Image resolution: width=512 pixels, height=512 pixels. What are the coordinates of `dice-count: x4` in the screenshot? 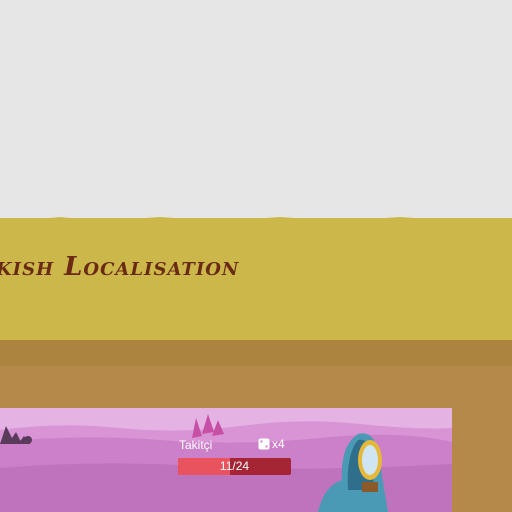 It's located at (278, 444).